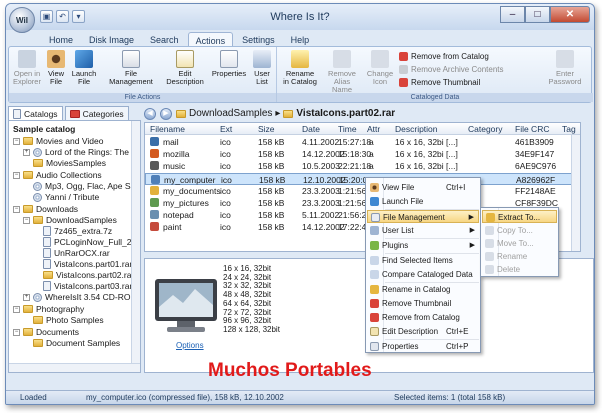 The width and height of the screenshot is (602, 413). Describe the element at coordinates (150, 113) in the screenshot. I see `back-icon: ◀` at that location.